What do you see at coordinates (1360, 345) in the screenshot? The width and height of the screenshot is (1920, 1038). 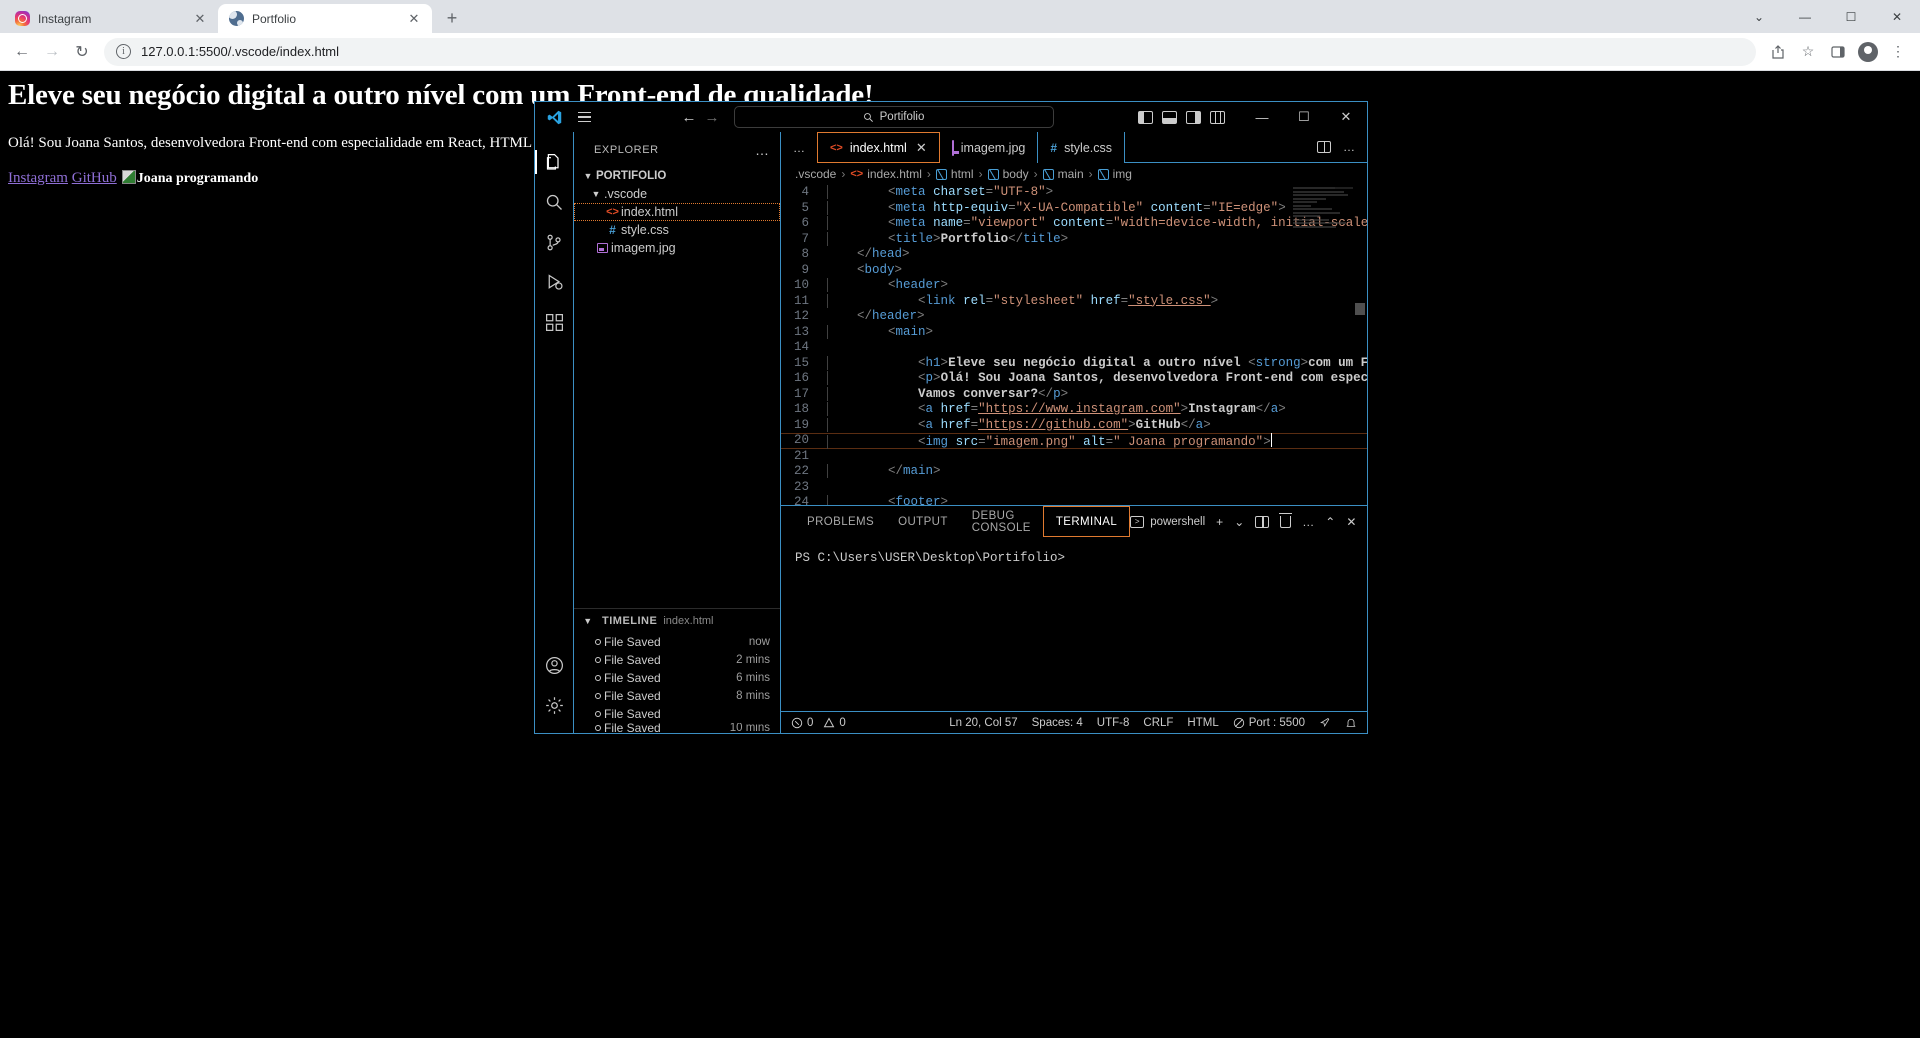 I see `editor-scrollbar` at bounding box center [1360, 345].